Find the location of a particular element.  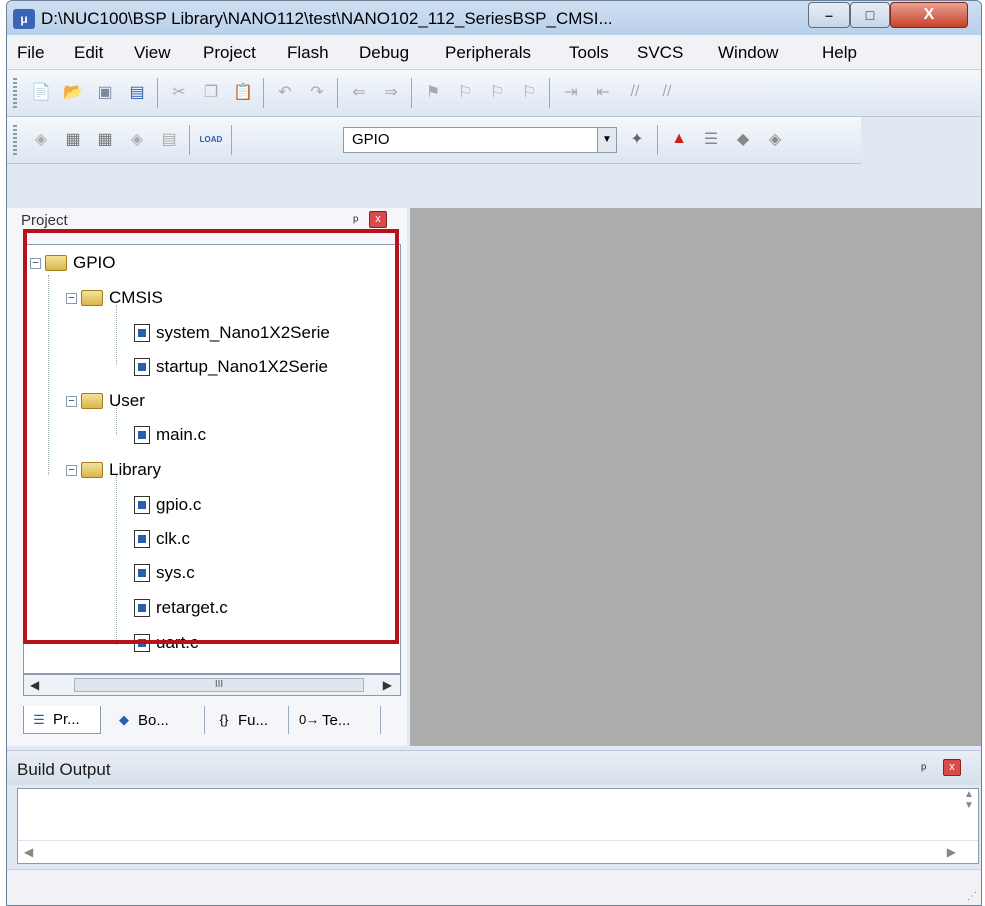

status-bar: ⋰ is located at coordinates (494, 887).